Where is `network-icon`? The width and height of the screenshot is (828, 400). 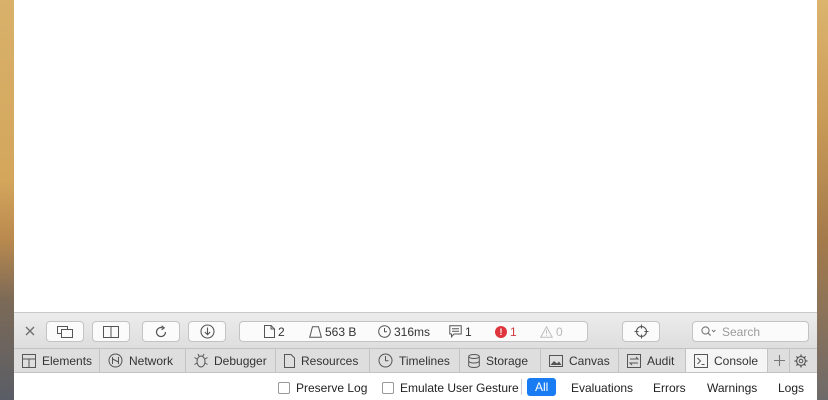 network-icon is located at coordinates (115, 360).